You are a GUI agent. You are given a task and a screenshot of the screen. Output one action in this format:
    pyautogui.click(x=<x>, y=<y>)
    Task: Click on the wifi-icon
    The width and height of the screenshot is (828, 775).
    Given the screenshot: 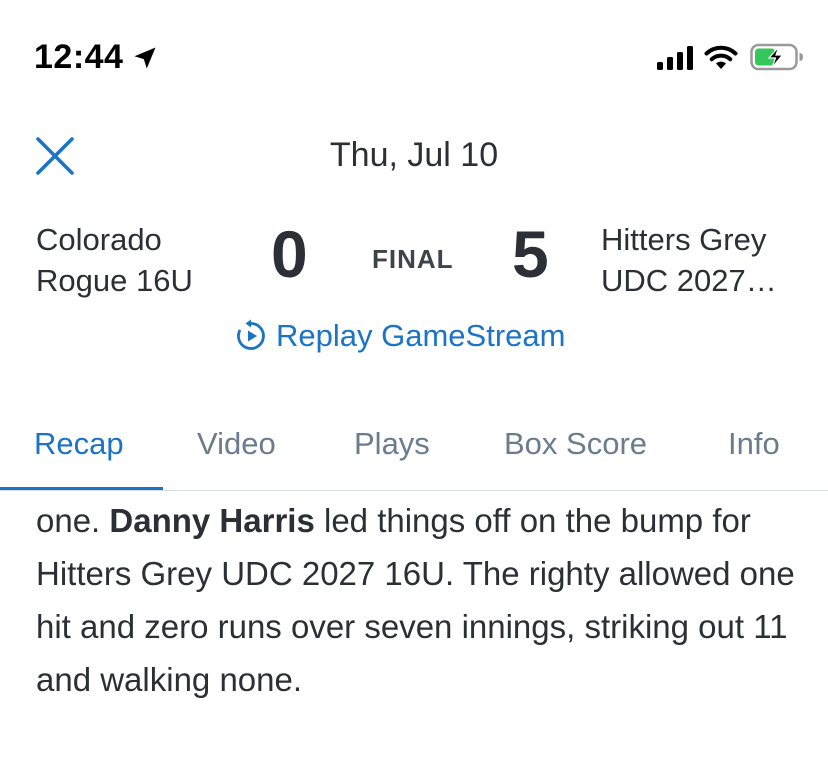 What is the action you would take?
    pyautogui.click(x=721, y=57)
    